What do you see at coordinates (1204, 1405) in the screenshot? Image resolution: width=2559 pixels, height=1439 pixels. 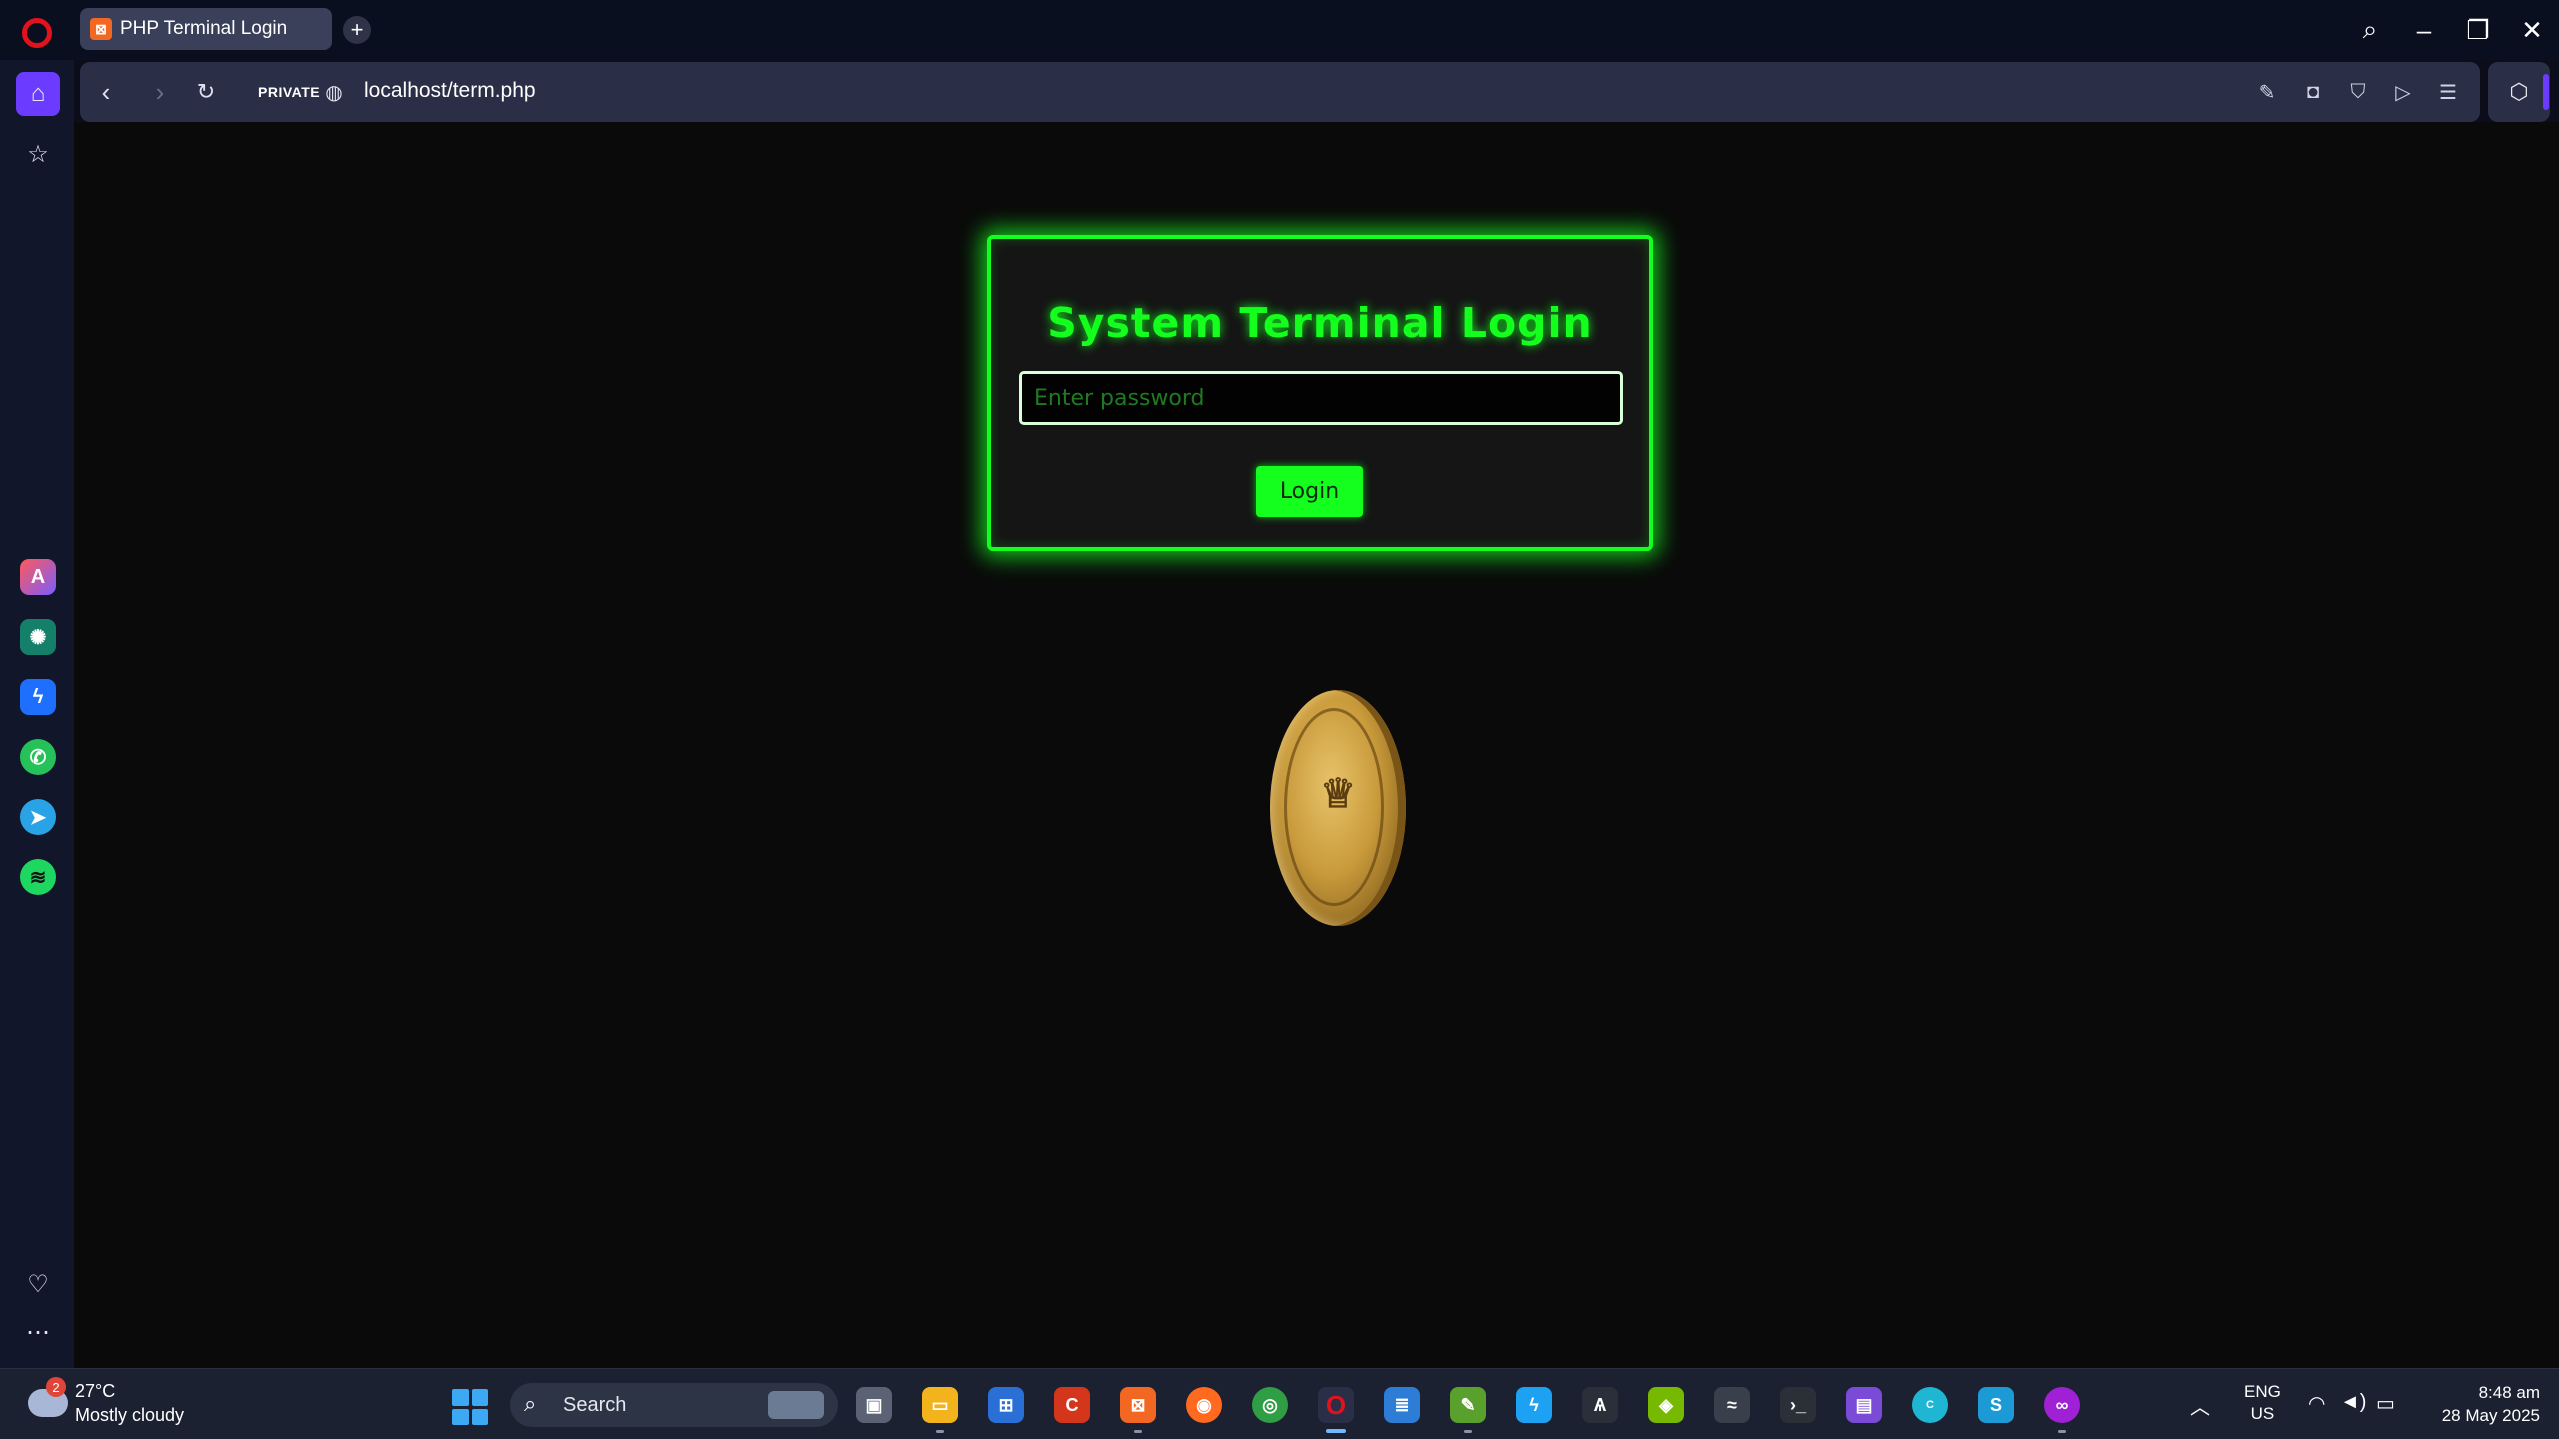 I see `firefox-icon: ◉` at bounding box center [1204, 1405].